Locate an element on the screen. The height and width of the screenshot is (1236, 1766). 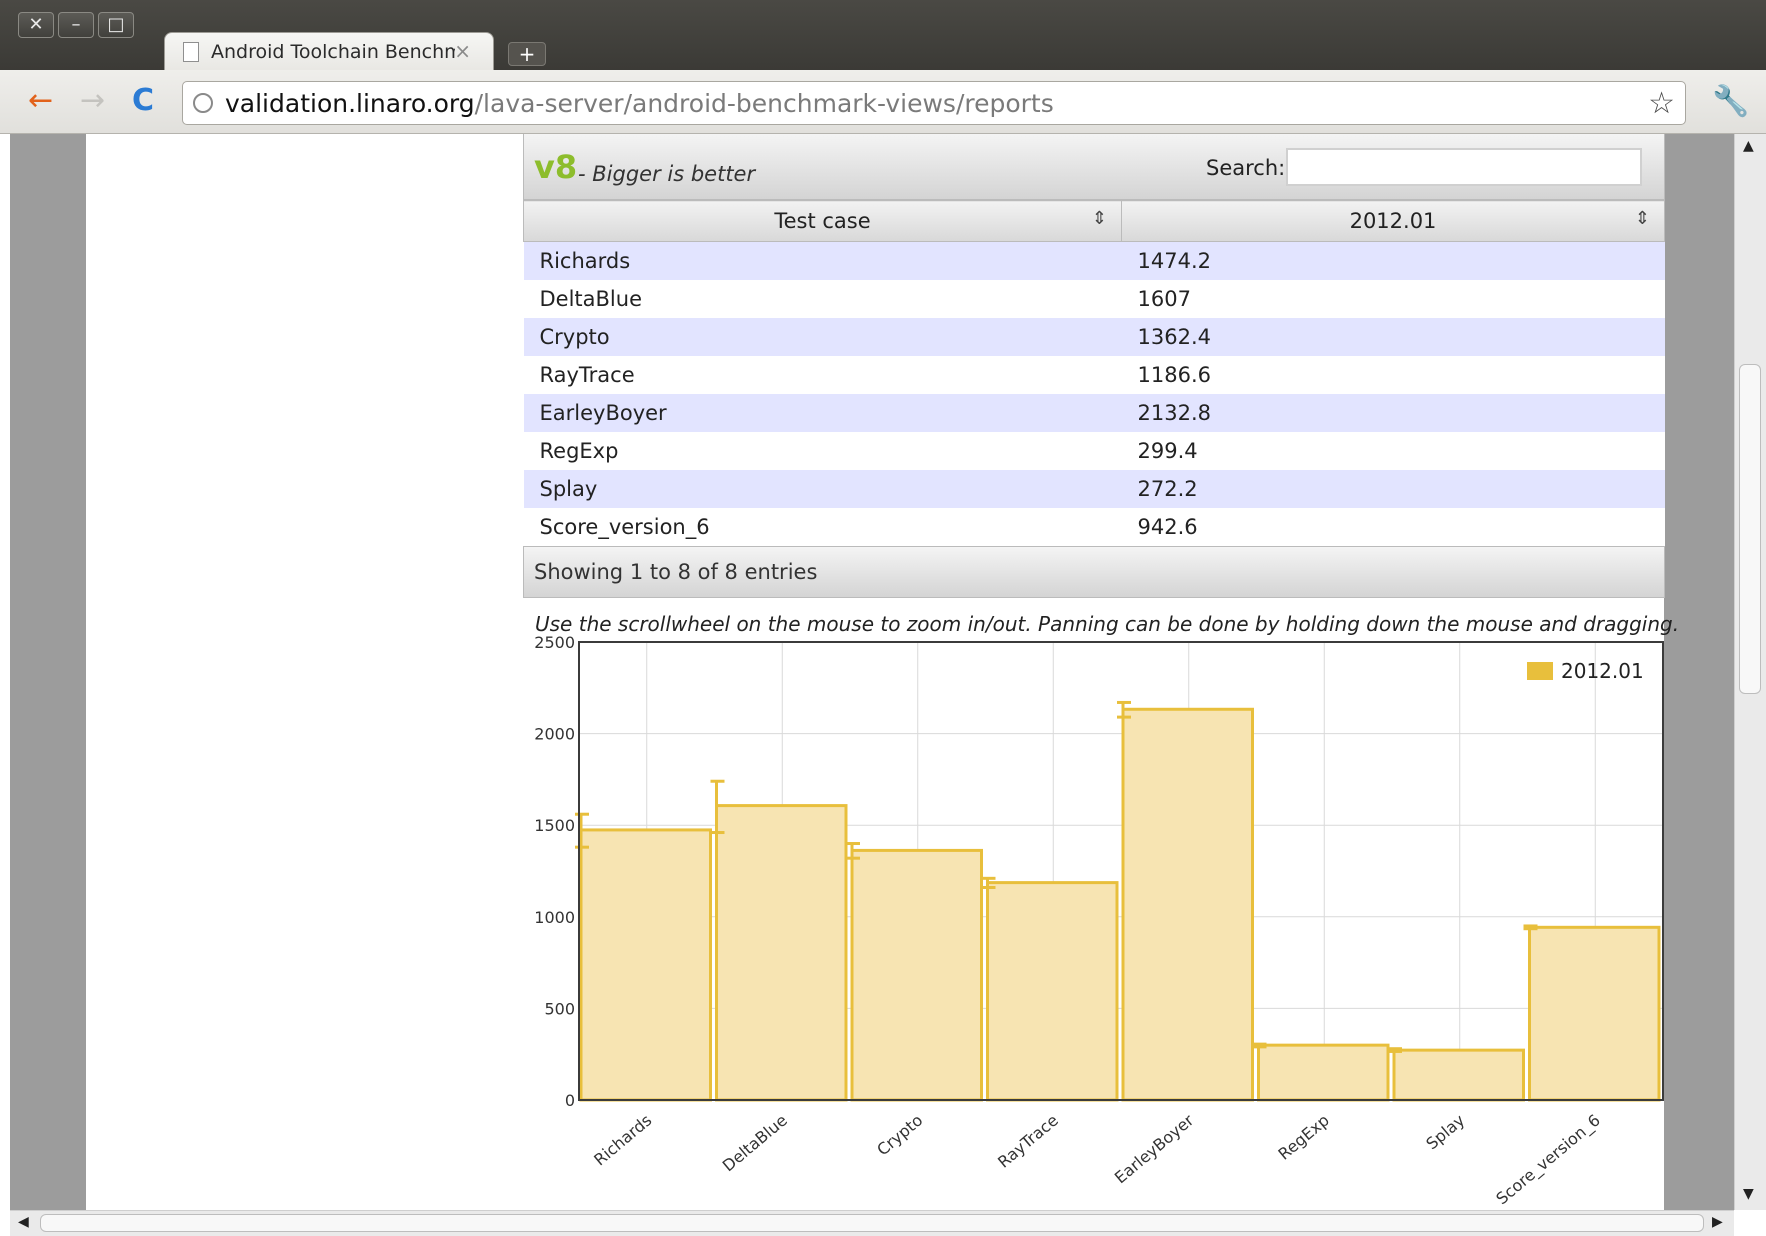
x-tick-label: Richards is located at coordinates (622, 1140).